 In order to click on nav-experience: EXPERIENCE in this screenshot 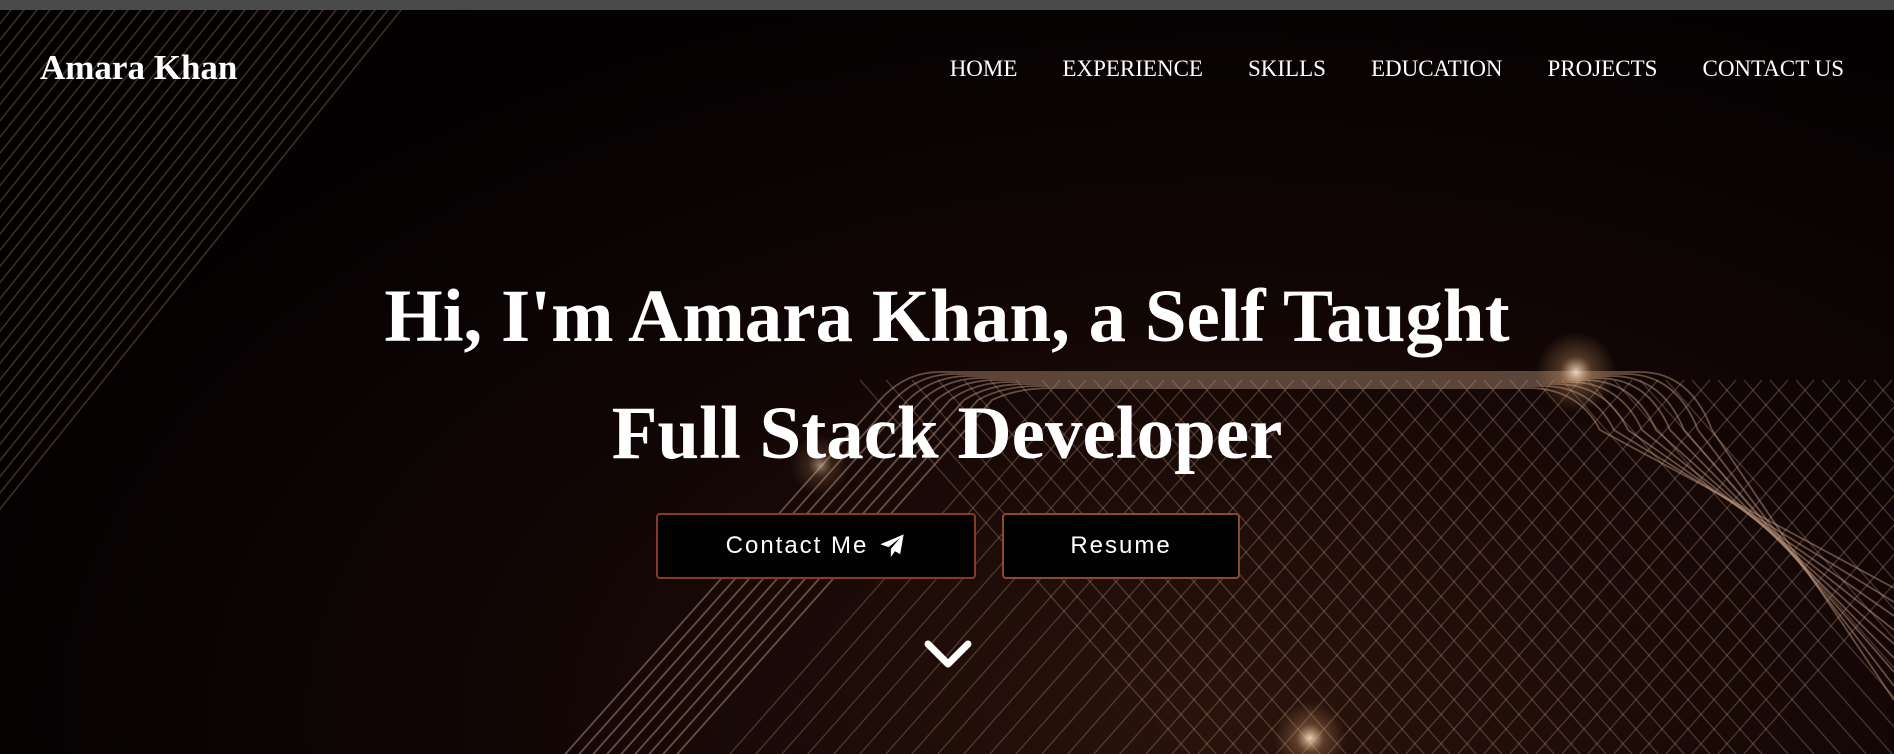, I will do `click(1132, 69)`.